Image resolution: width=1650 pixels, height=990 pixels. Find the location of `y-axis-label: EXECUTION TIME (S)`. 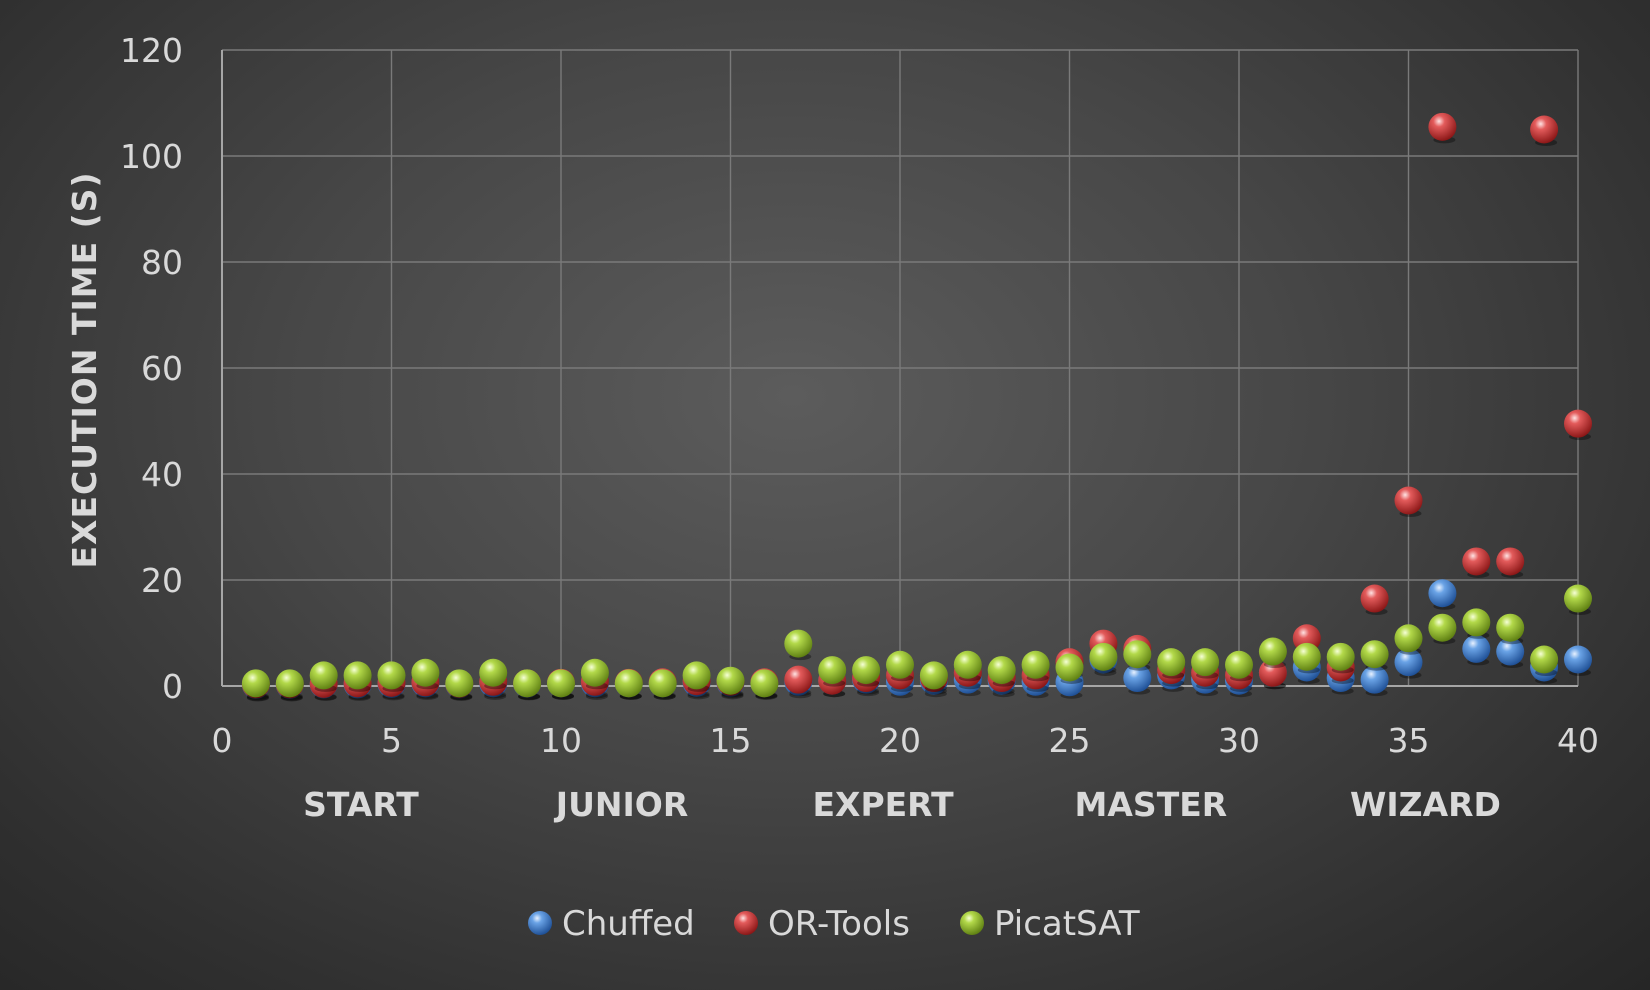

y-axis-label: EXECUTION TIME (S) is located at coordinates (84, 369).